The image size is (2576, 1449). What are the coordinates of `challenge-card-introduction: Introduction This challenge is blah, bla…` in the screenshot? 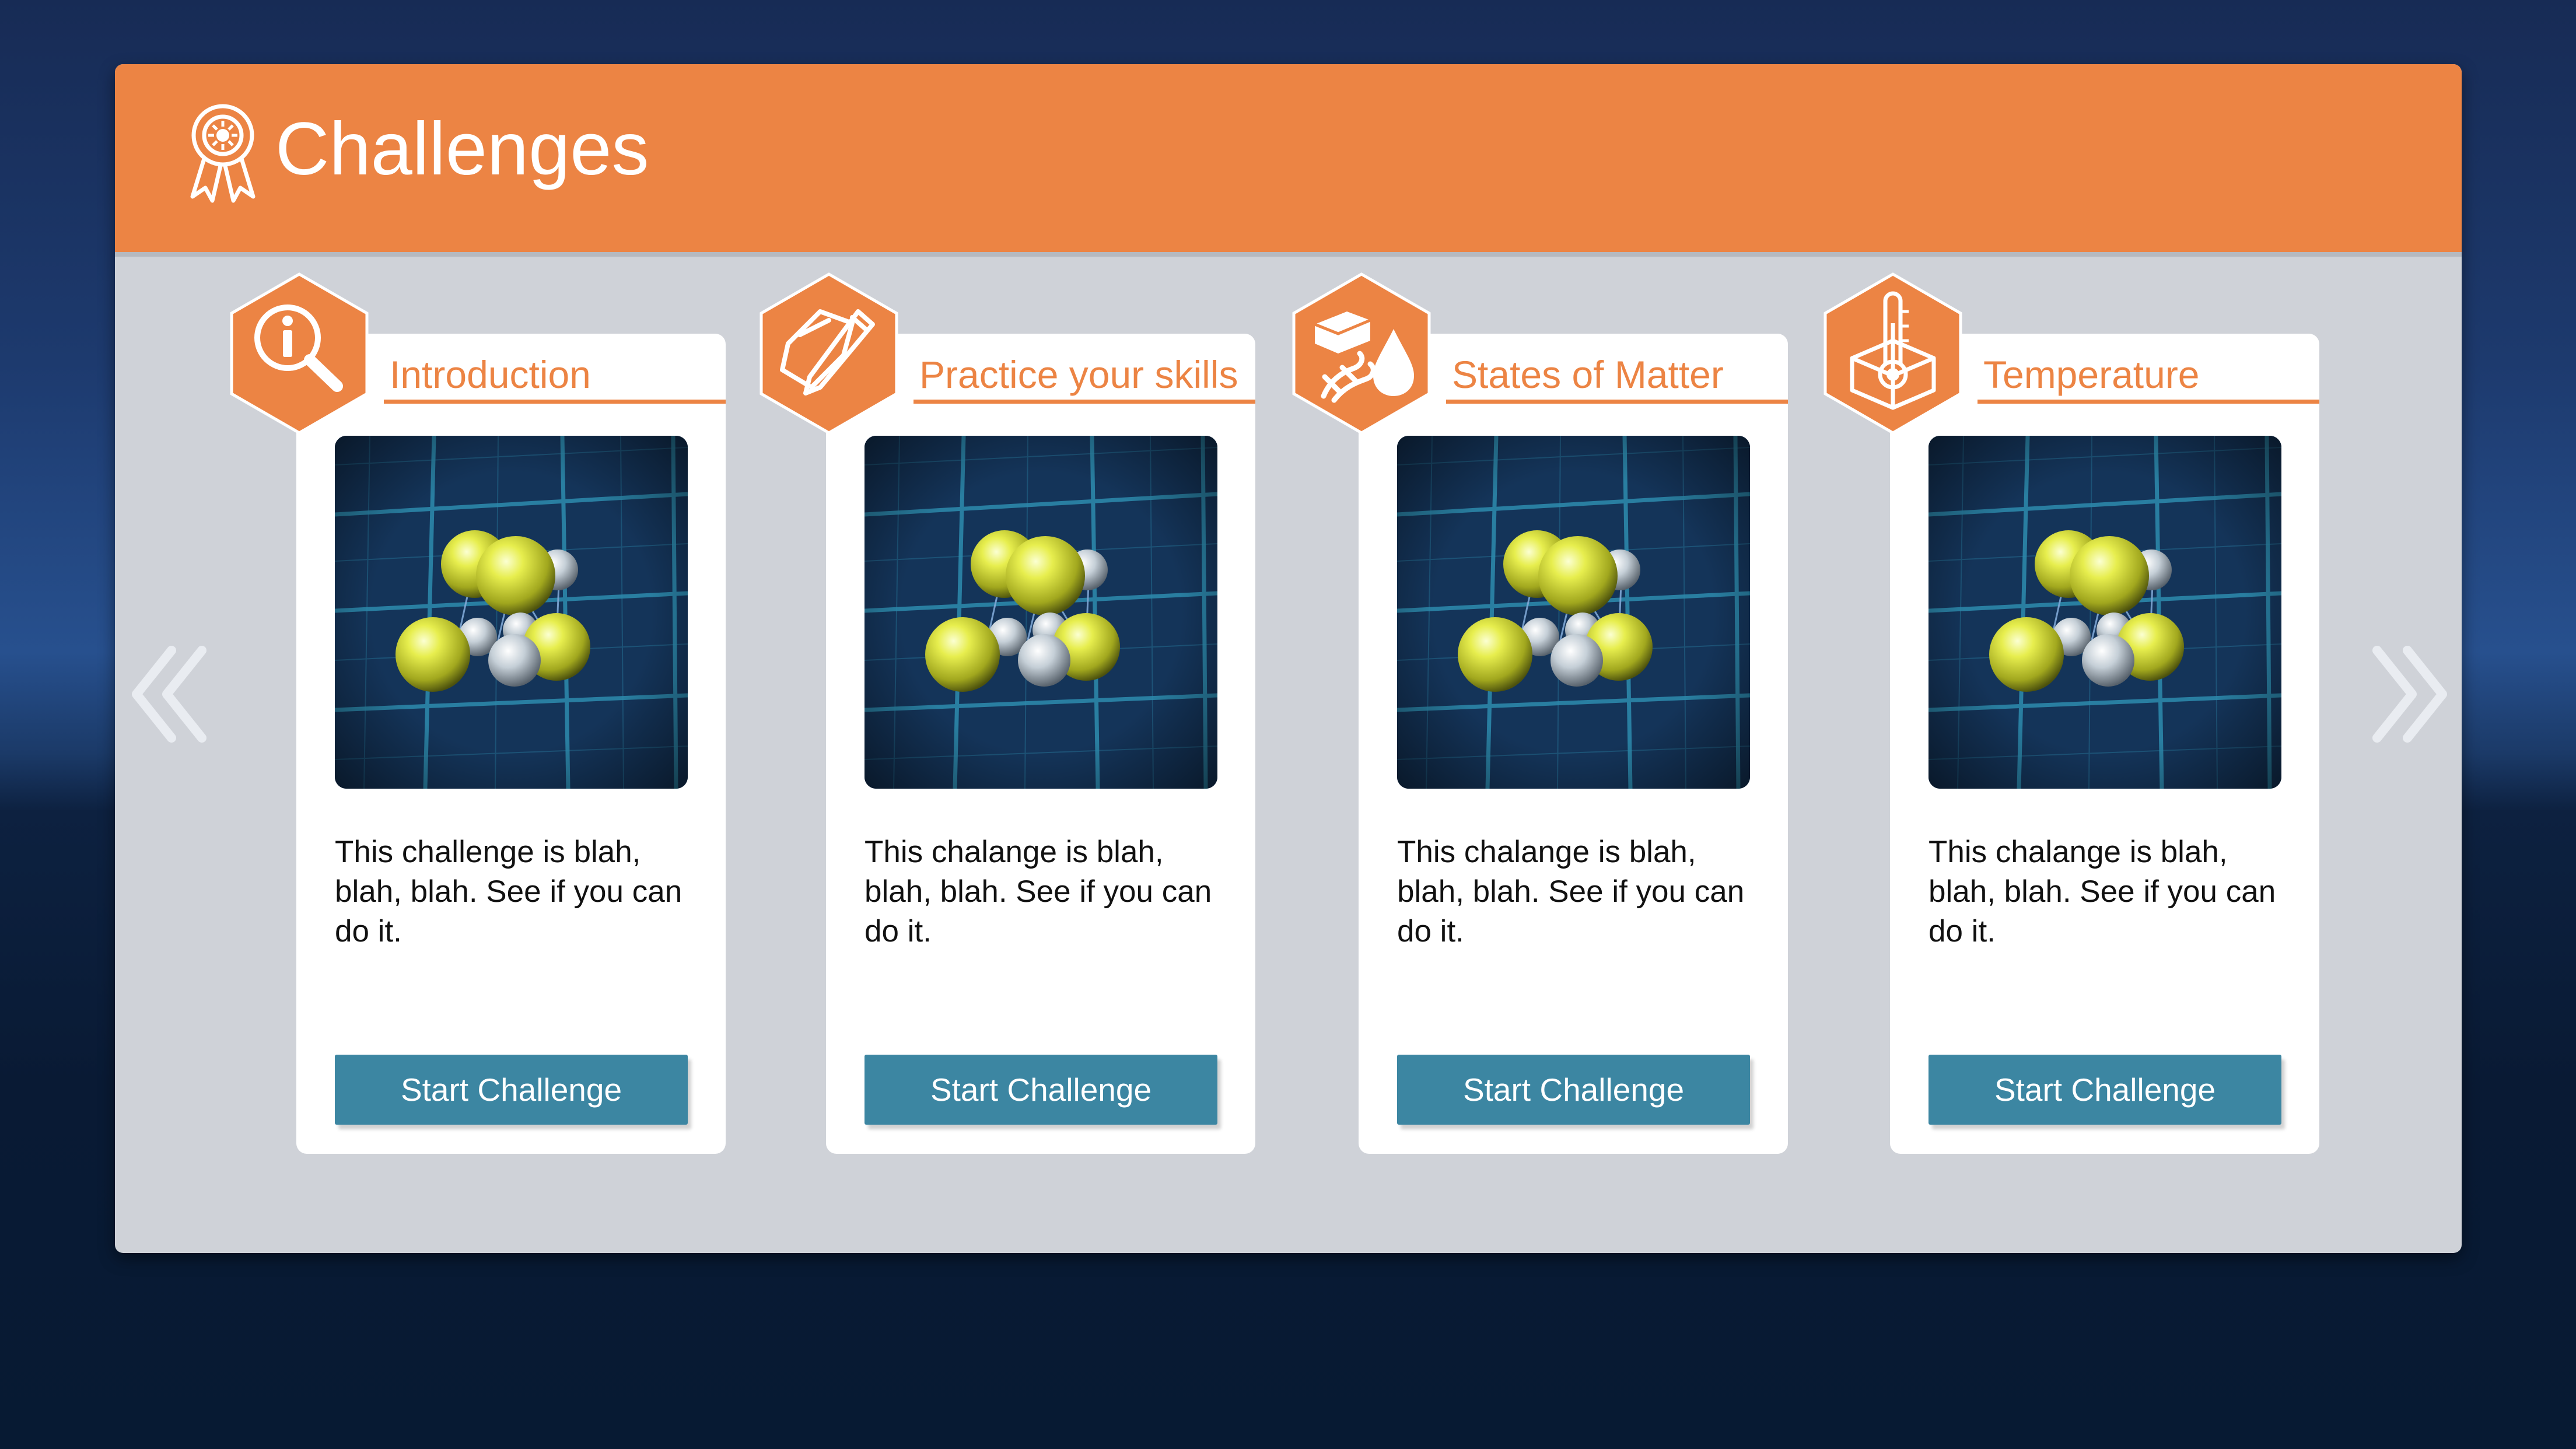 It's located at (478, 713).